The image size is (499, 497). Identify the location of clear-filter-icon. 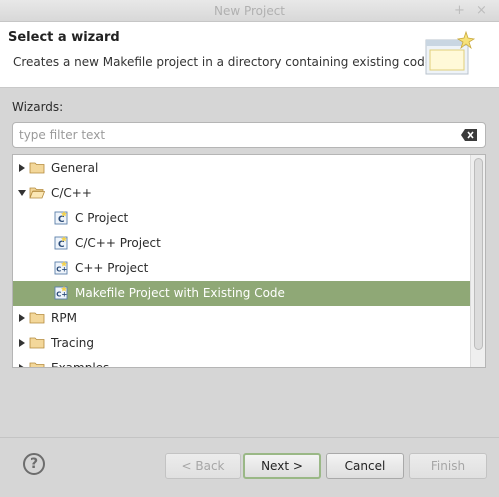
(469, 135).